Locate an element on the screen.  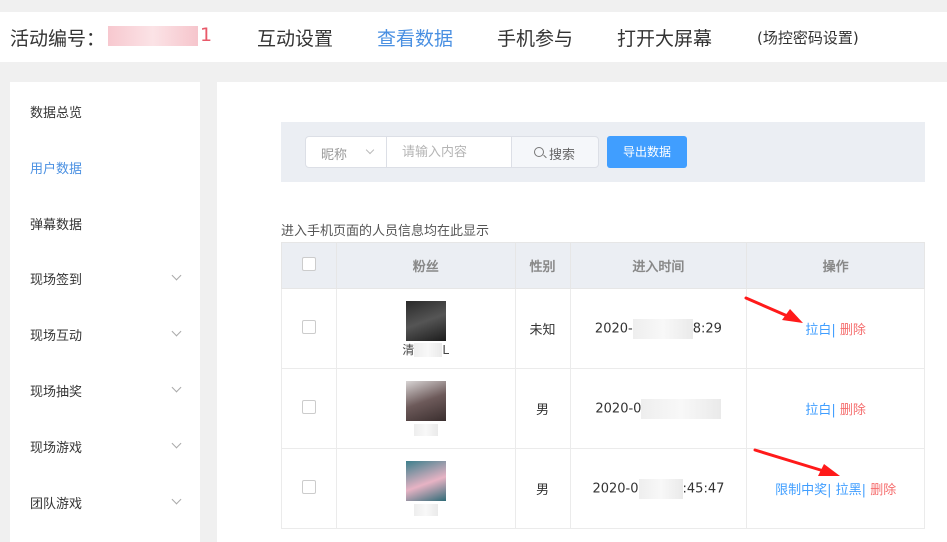
top-bar: 活动编号： 1 互动设置 查看数据 手机参与 打开大屏幕 (场控密码设置) is located at coordinates (473, 37).